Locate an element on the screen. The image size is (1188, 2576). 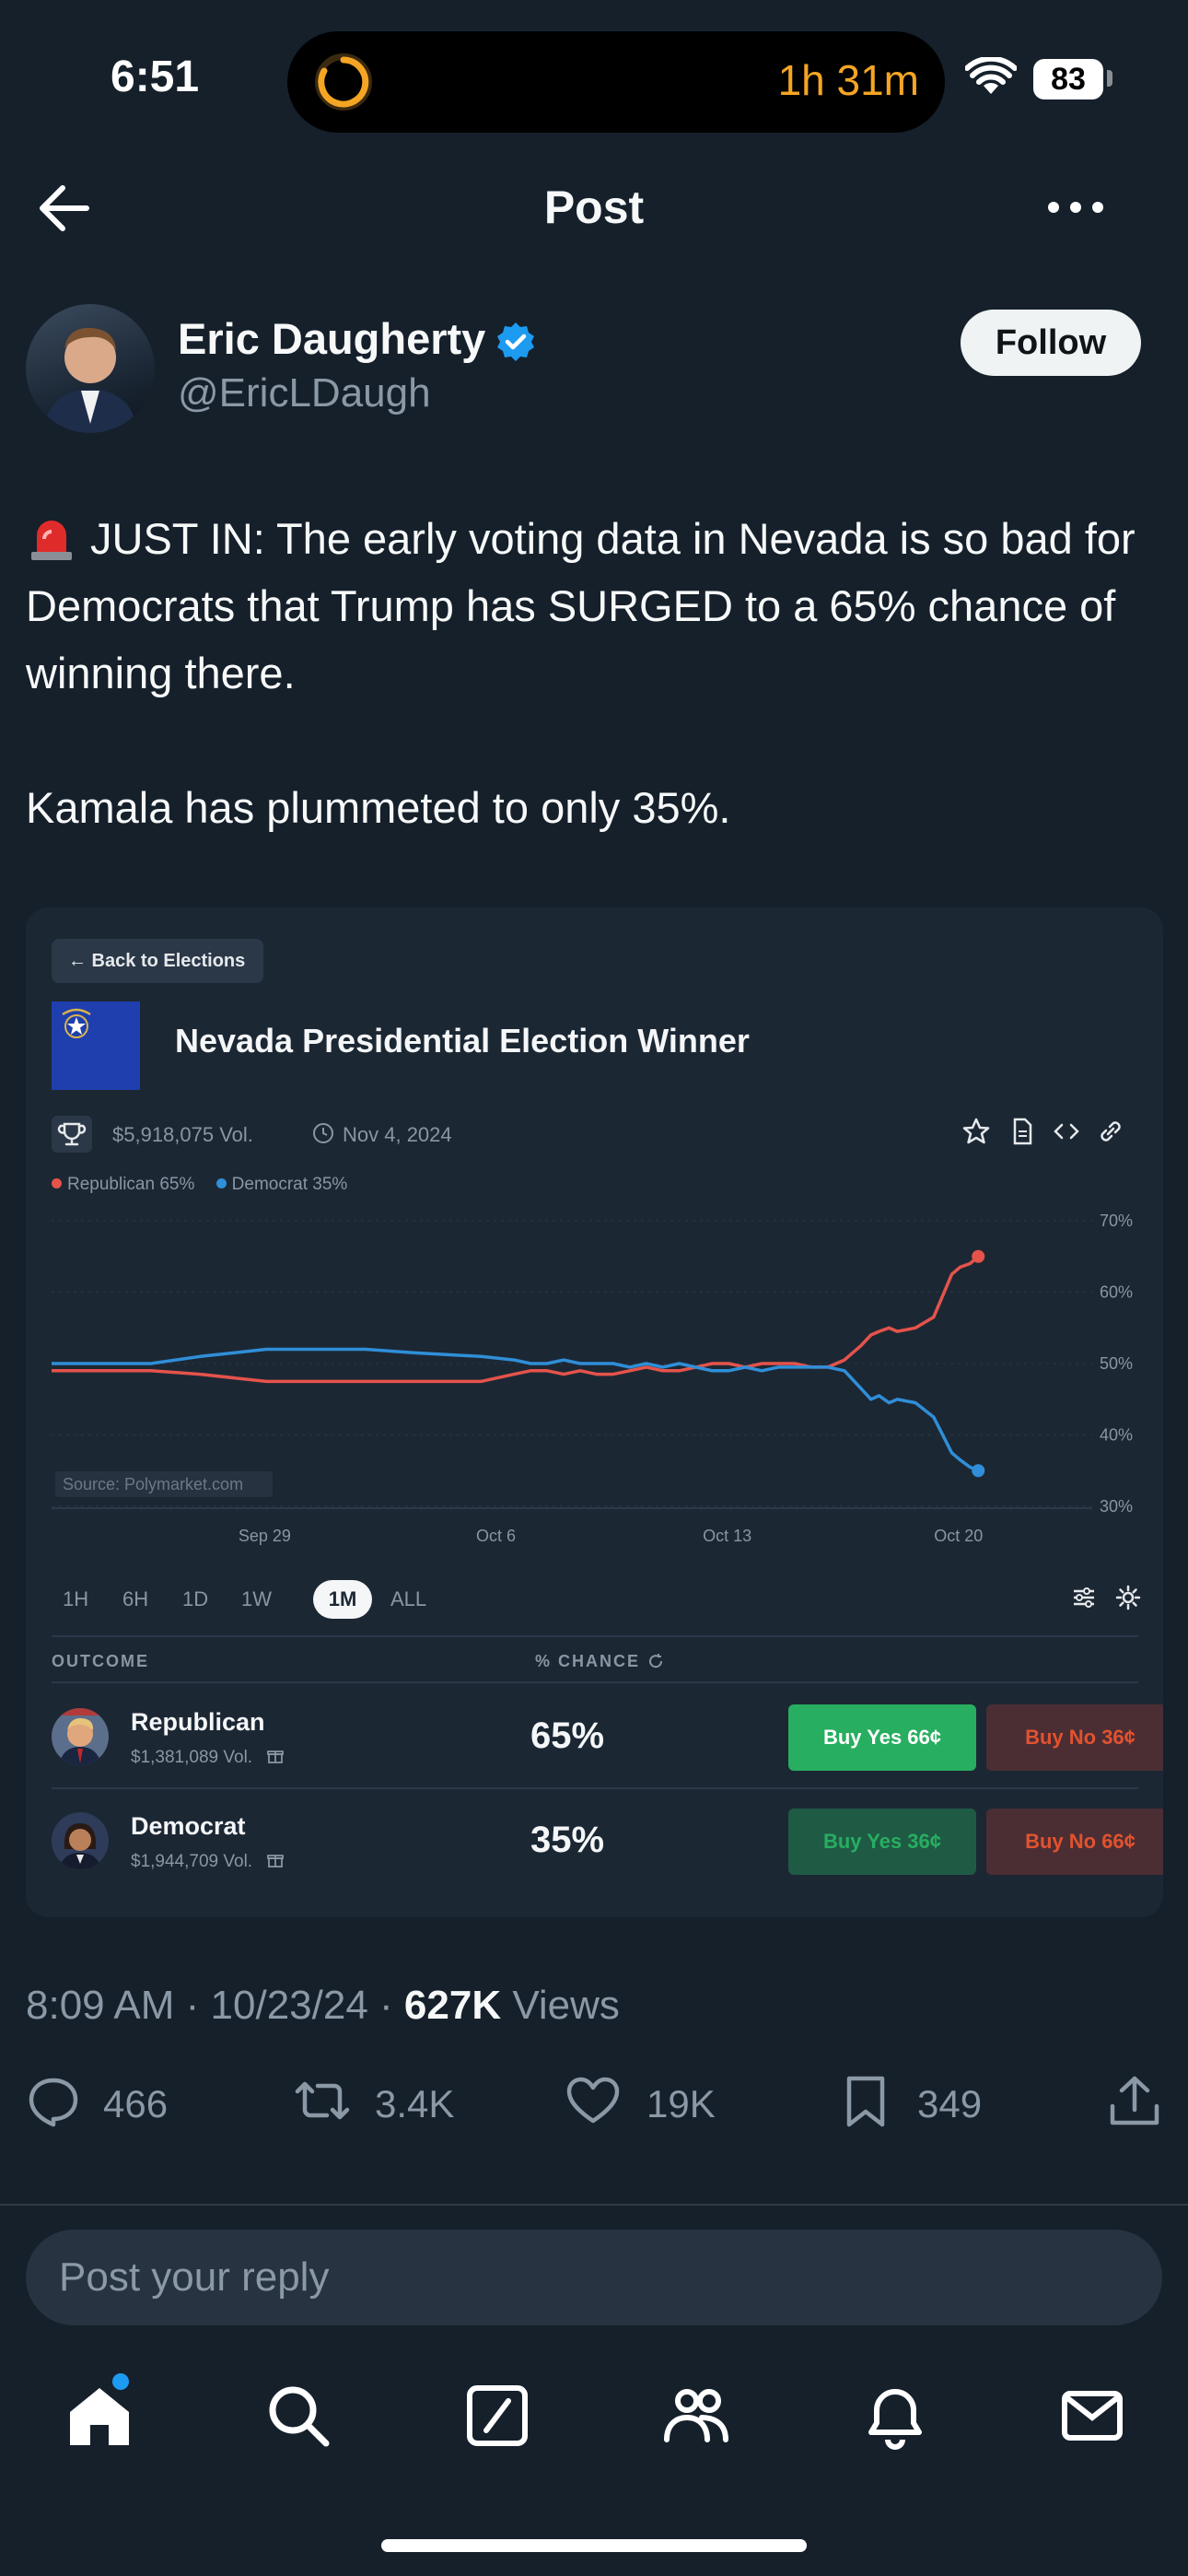
sliders-icon is located at coordinates (1084, 1600).